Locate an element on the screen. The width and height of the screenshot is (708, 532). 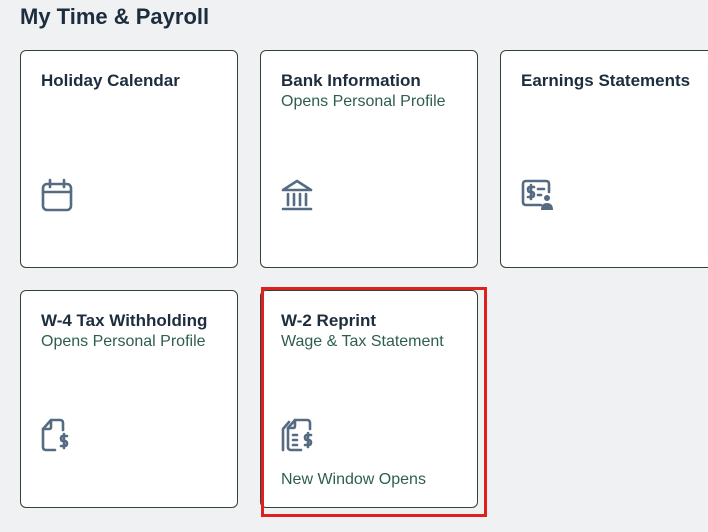
tile-bank-information: Bank Information Opens Personal Profile is located at coordinates (369, 159).